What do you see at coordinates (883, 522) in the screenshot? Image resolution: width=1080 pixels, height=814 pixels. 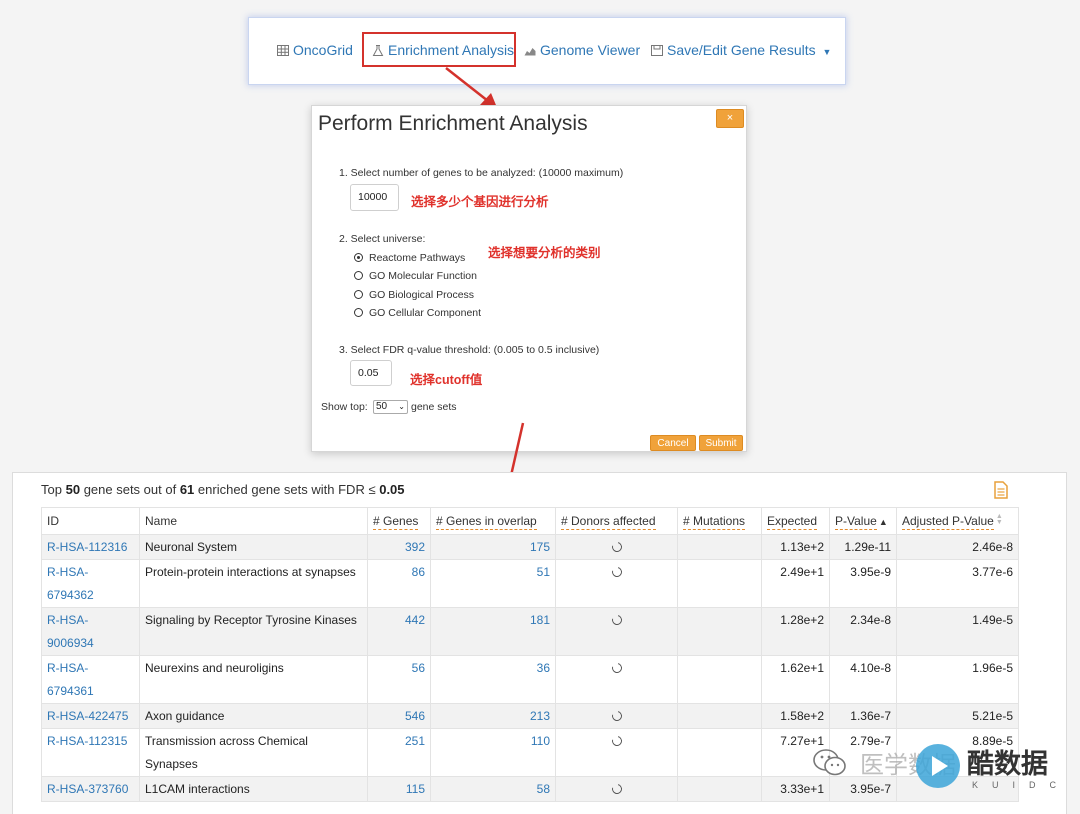 I see `sort-ascending-icon: ▲` at bounding box center [883, 522].